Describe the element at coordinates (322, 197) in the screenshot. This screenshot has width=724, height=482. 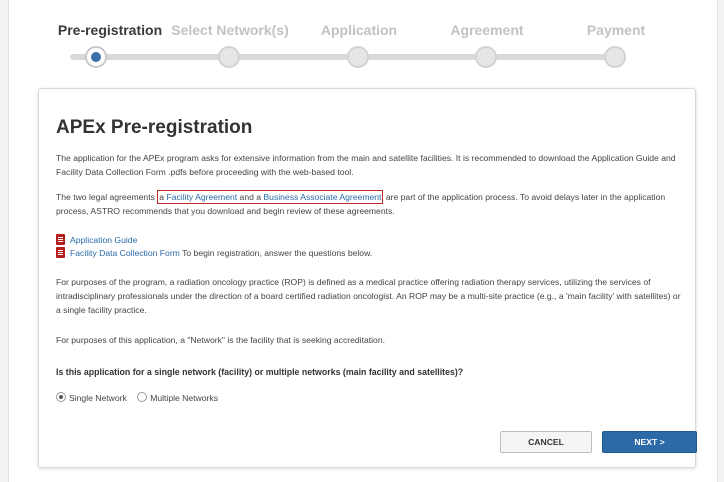
I see `business-associate-agreement-link: Business Associate Agreement` at that location.